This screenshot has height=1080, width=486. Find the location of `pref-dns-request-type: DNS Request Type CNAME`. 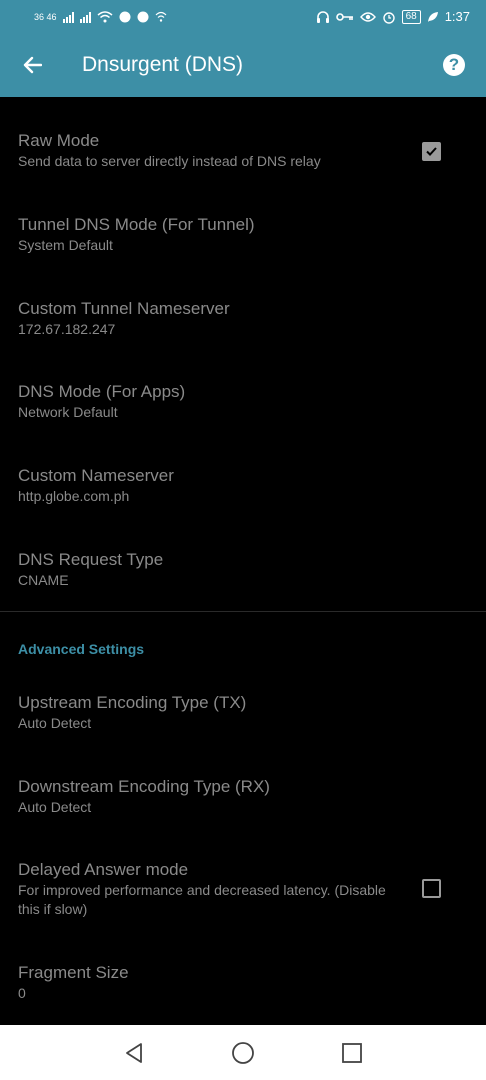

pref-dns-request-type: DNS Request Type CNAME is located at coordinates (243, 569).